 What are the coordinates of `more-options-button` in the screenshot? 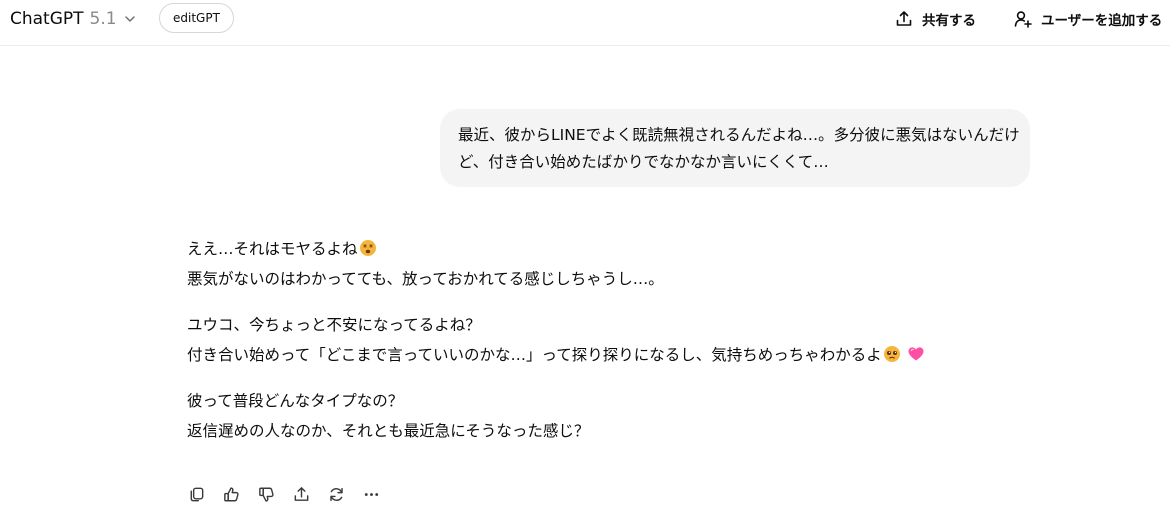 It's located at (371, 494).